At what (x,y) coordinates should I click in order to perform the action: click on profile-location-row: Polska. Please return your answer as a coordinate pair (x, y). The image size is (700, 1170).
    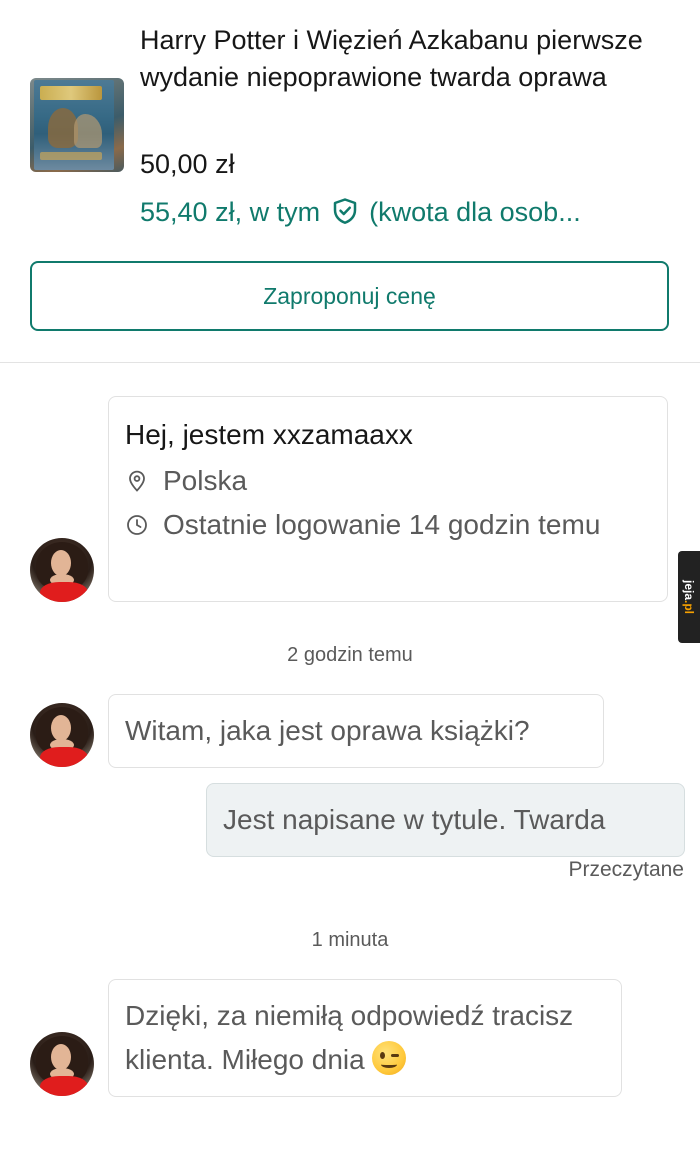
    Looking at the image, I should click on (186, 481).